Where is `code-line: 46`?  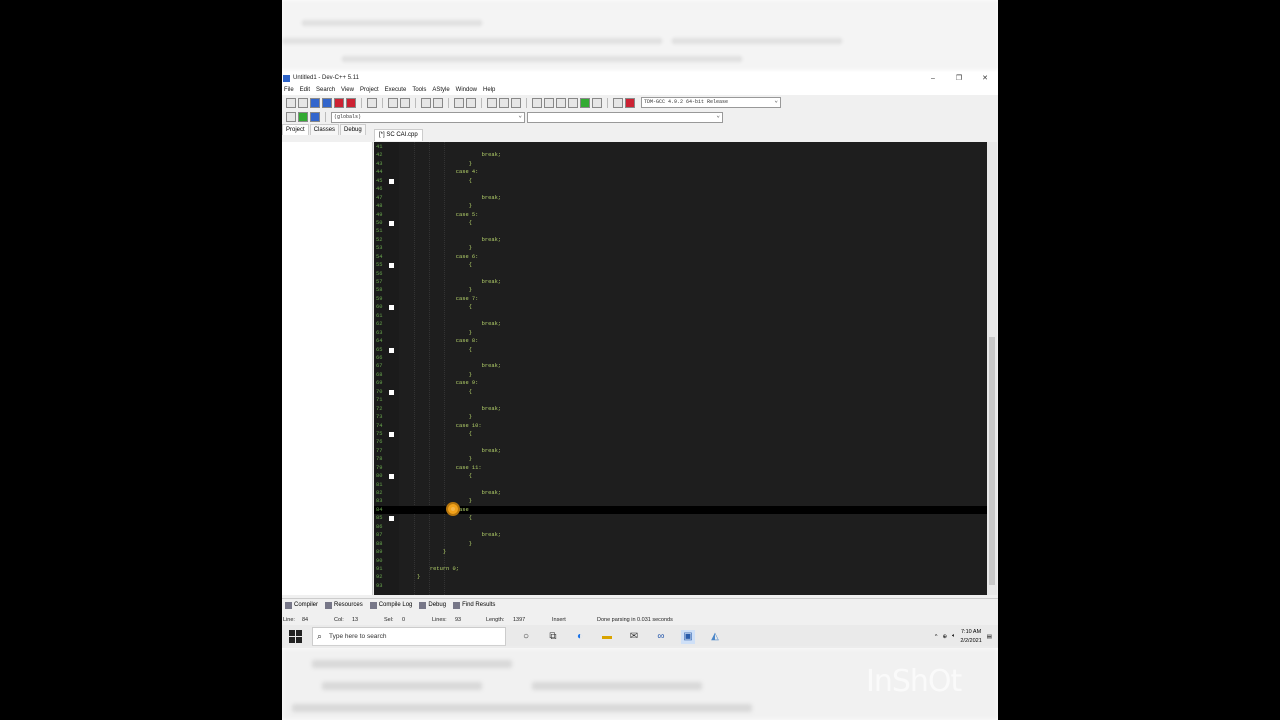
code-line: 46 is located at coordinates (680, 189).